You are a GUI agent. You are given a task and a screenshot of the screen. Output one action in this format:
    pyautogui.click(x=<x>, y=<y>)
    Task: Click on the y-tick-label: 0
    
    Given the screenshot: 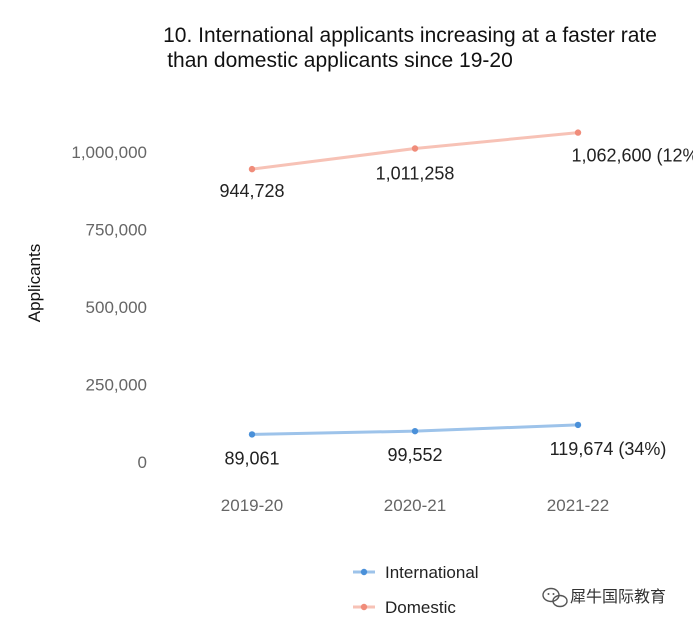 What is the action you would take?
    pyautogui.click(x=142, y=462)
    